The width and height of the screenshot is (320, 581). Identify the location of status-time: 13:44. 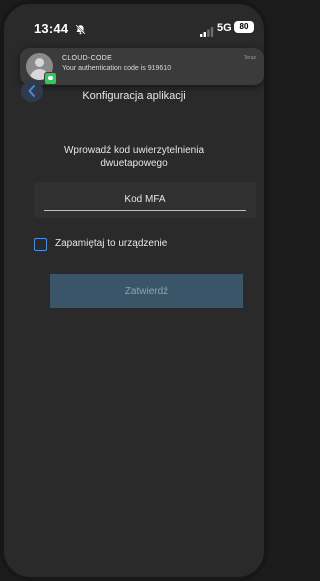
(51, 28).